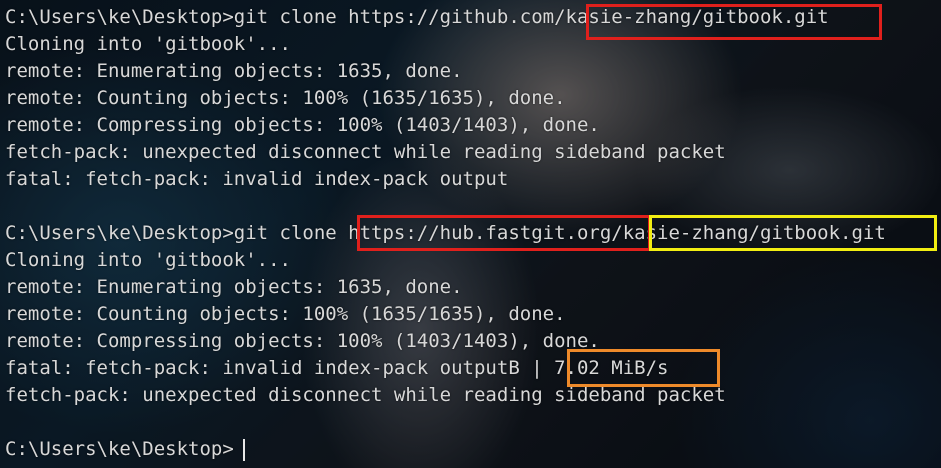 The height and width of the screenshot is (468, 941). Describe the element at coordinates (793, 233) in the screenshot. I see `fastgit-repo-path-highlight` at that location.